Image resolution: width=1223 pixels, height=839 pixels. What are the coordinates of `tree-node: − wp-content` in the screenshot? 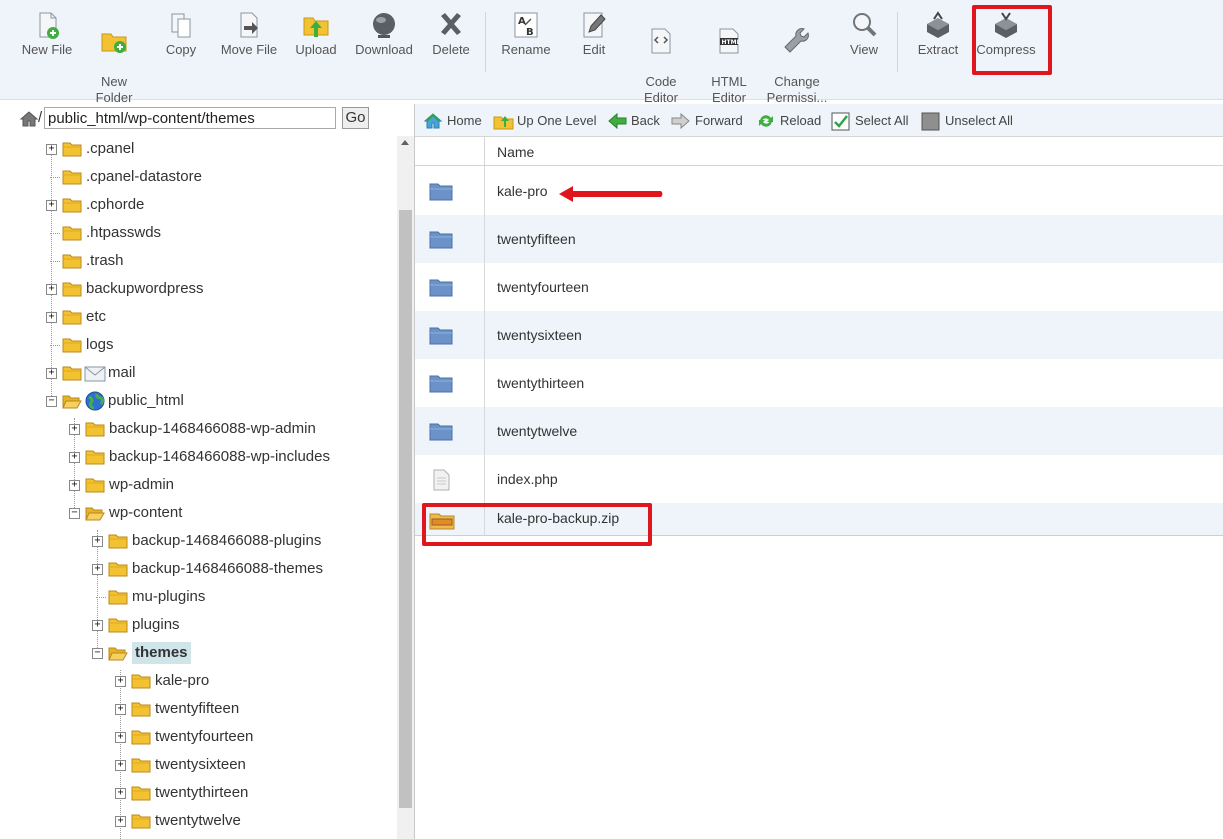 It's located at (233, 513).